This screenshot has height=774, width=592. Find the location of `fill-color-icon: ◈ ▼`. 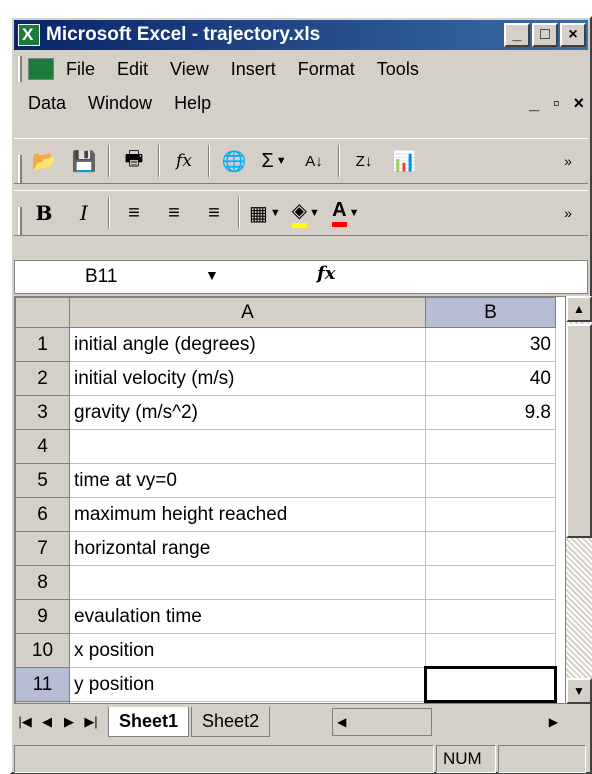

fill-color-icon: ◈ ▼ is located at coordinates (306, 213).